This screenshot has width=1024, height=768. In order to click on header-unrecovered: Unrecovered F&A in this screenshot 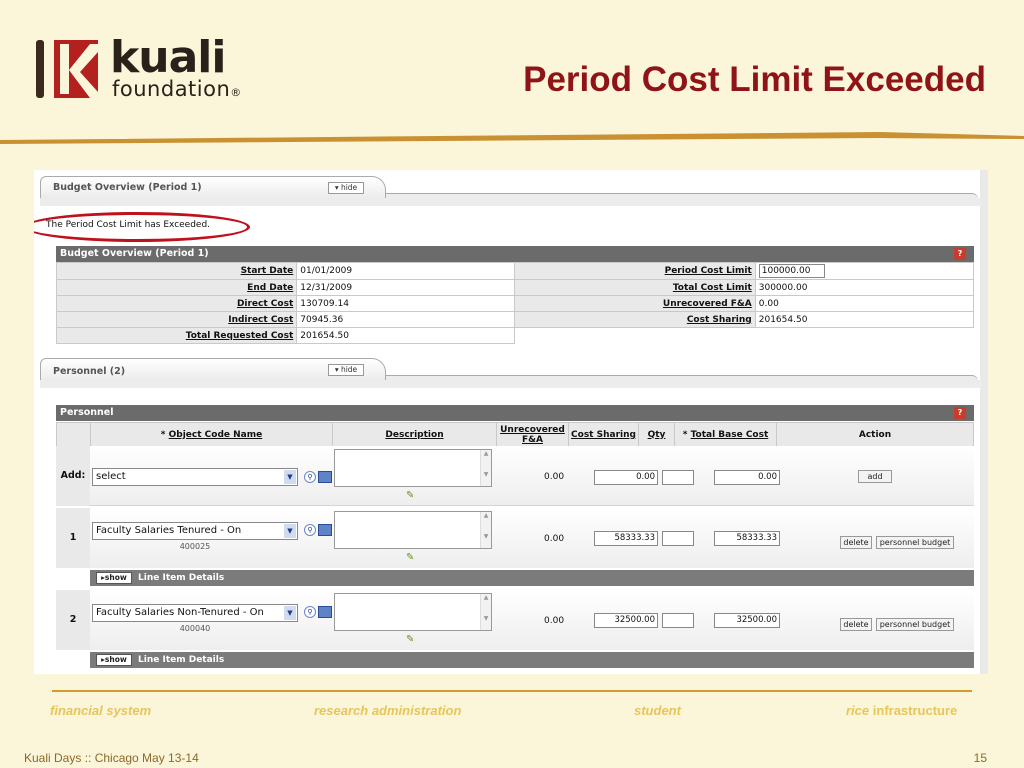, I will do `click(532, 434)`.